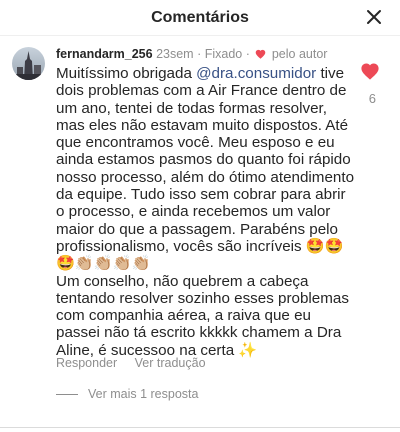  What do you see at coordinates (67, 394) in the screenshot?
I see `replies-divider` at bounding box center [67, 394].